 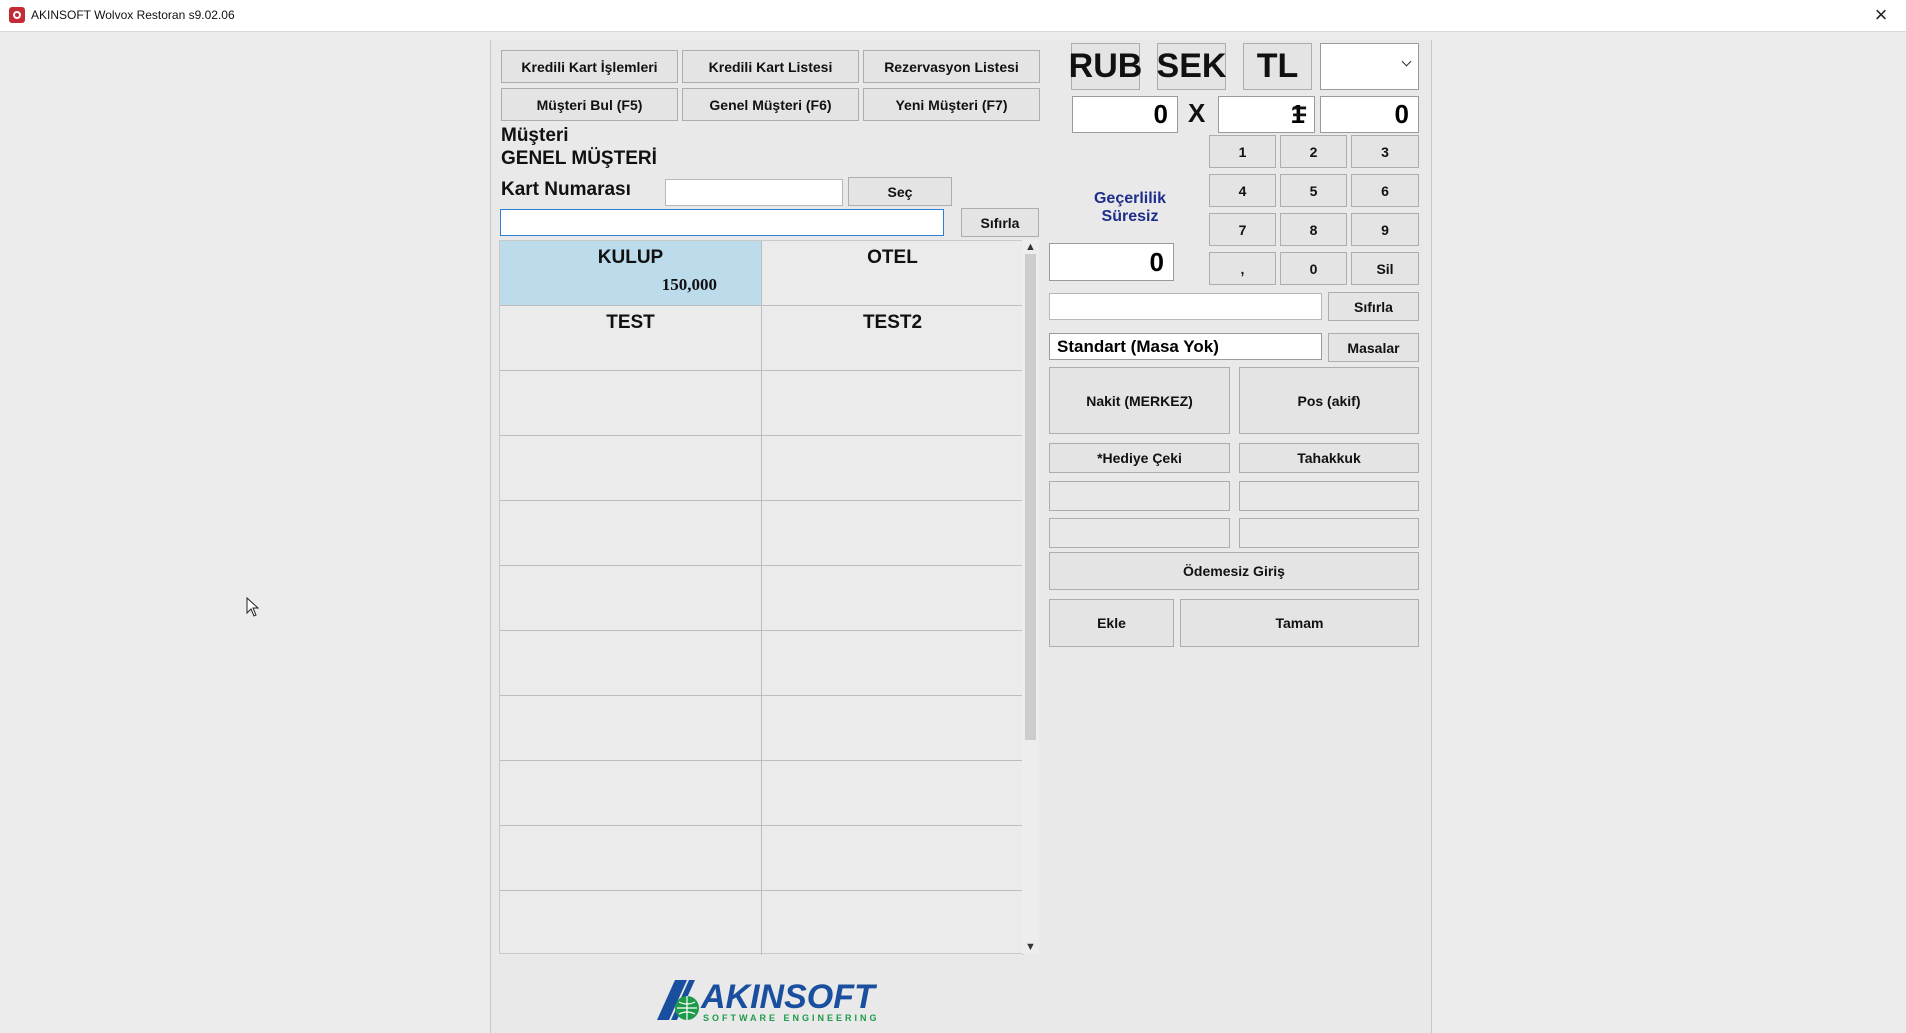 What do you see at coordinates (1242, 268) in the screenshot?
I see `keypad-comma-button: ,` at bounding box center [1242, 268].